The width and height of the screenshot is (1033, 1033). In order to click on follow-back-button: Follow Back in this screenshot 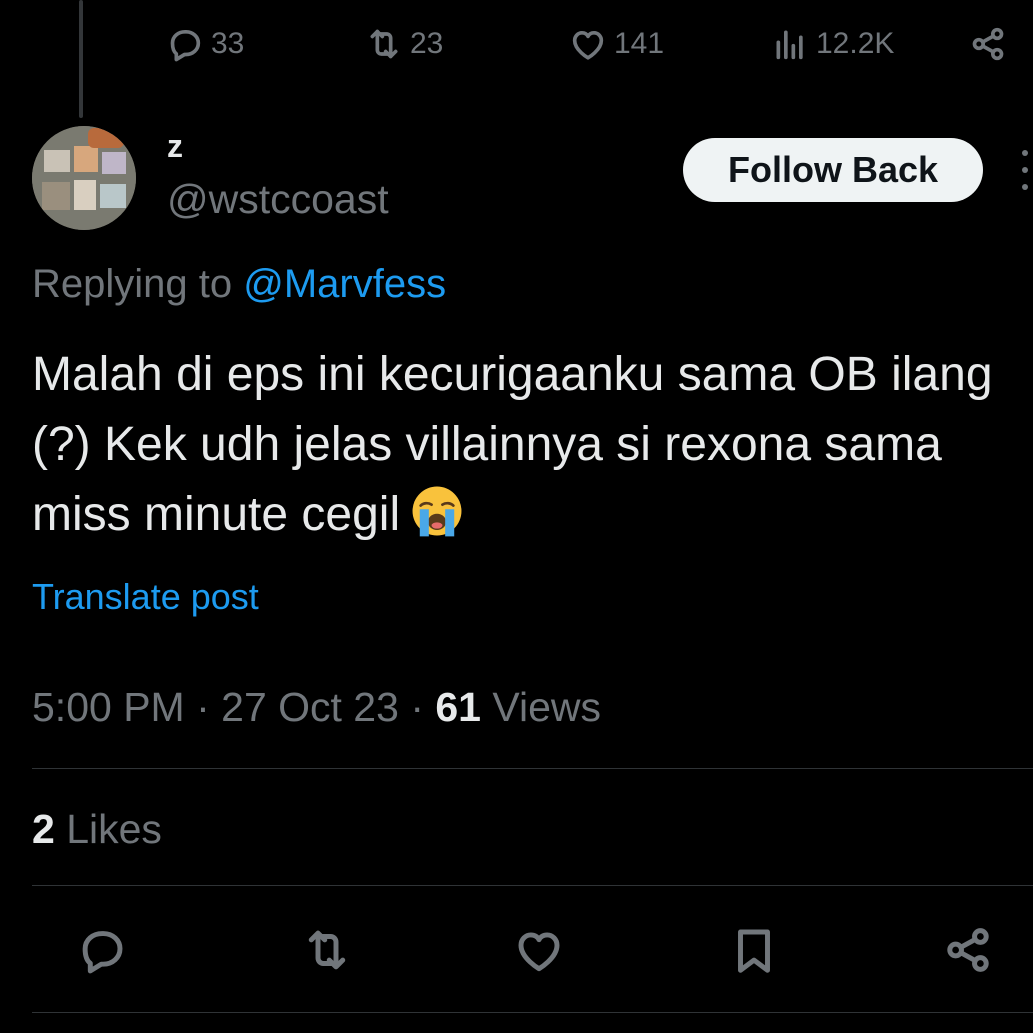, I will do `click(833, 170)`.